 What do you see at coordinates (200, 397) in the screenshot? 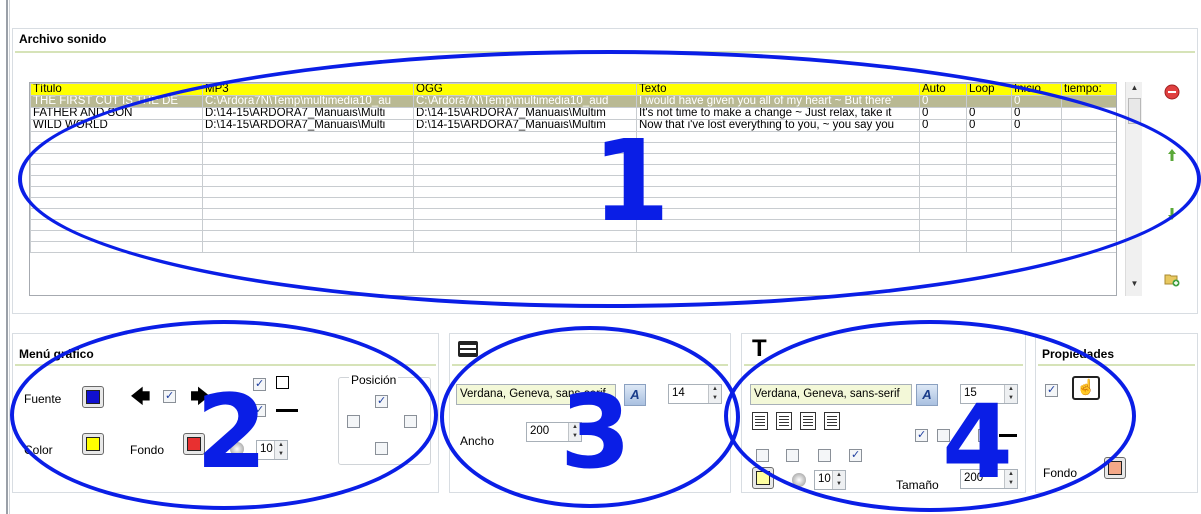
I see `arrow-right-icon: 🡆` at bounding box center [200, 397].